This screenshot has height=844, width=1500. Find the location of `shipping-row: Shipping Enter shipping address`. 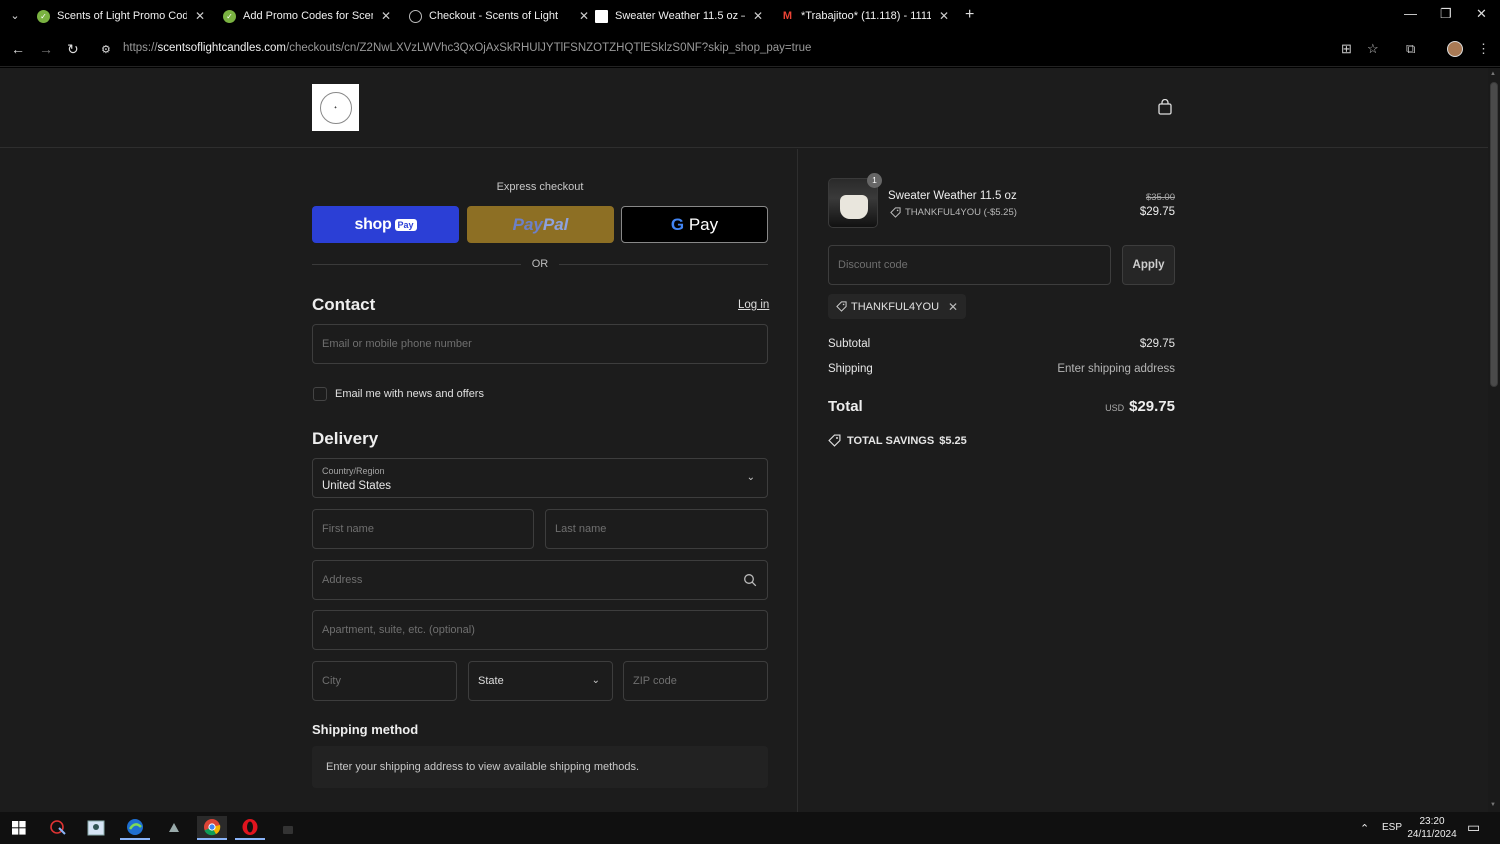

shipping-row: Shipping Enter shipping address is located at coordinates (1001, 369).